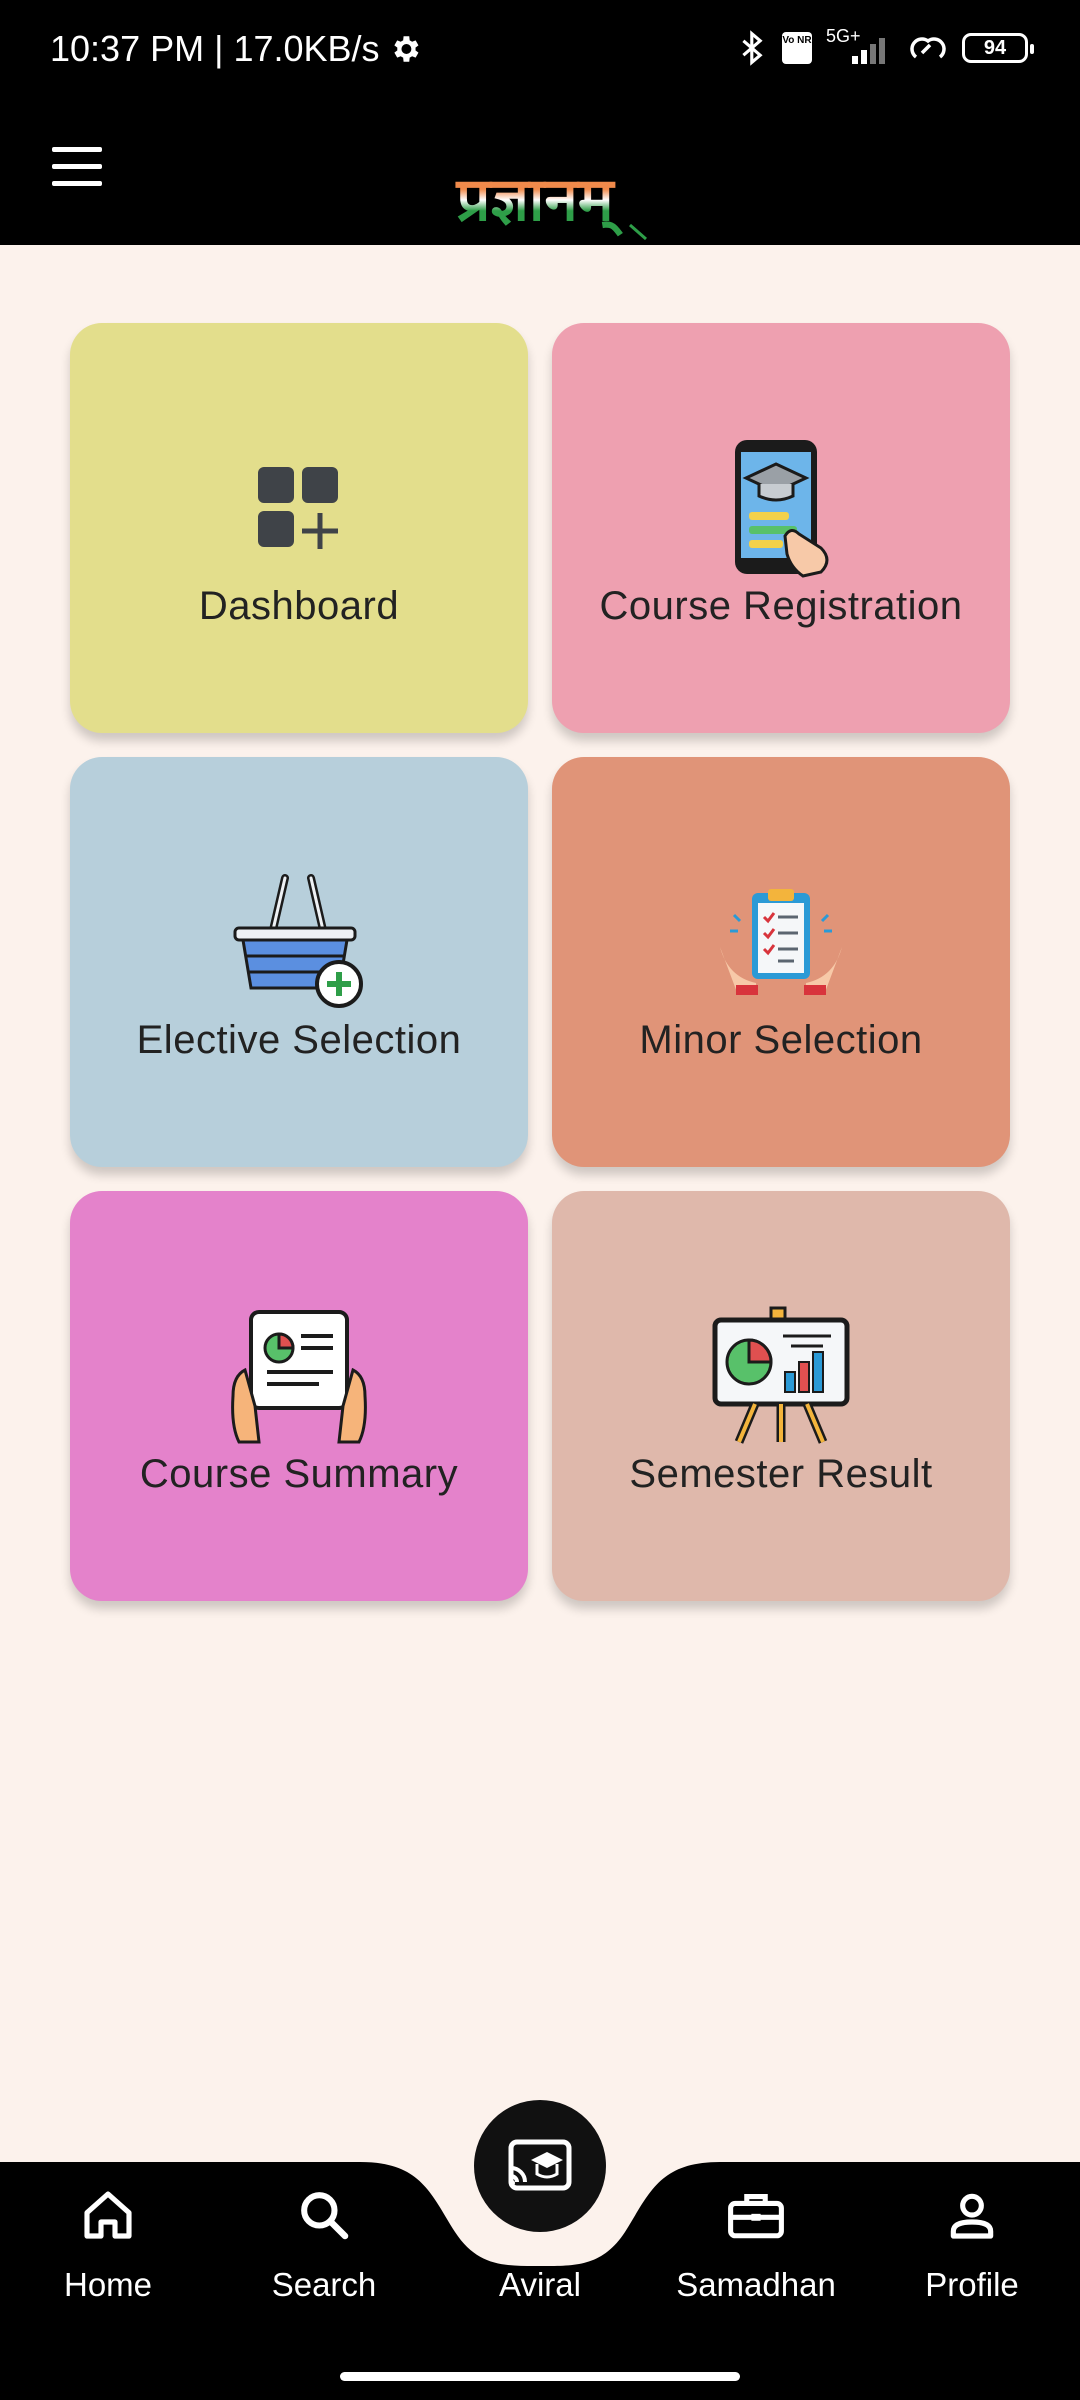  Describe the element at coordinates (299, 508) in the screenshot. I see `dashboard-add-icon` at that location.